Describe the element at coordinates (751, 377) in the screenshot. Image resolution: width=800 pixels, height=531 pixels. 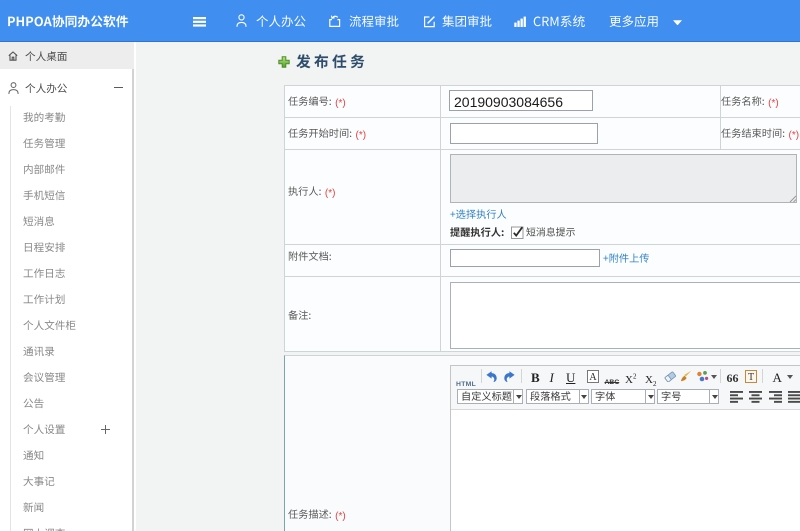
I see `svg-text: T` at that location.